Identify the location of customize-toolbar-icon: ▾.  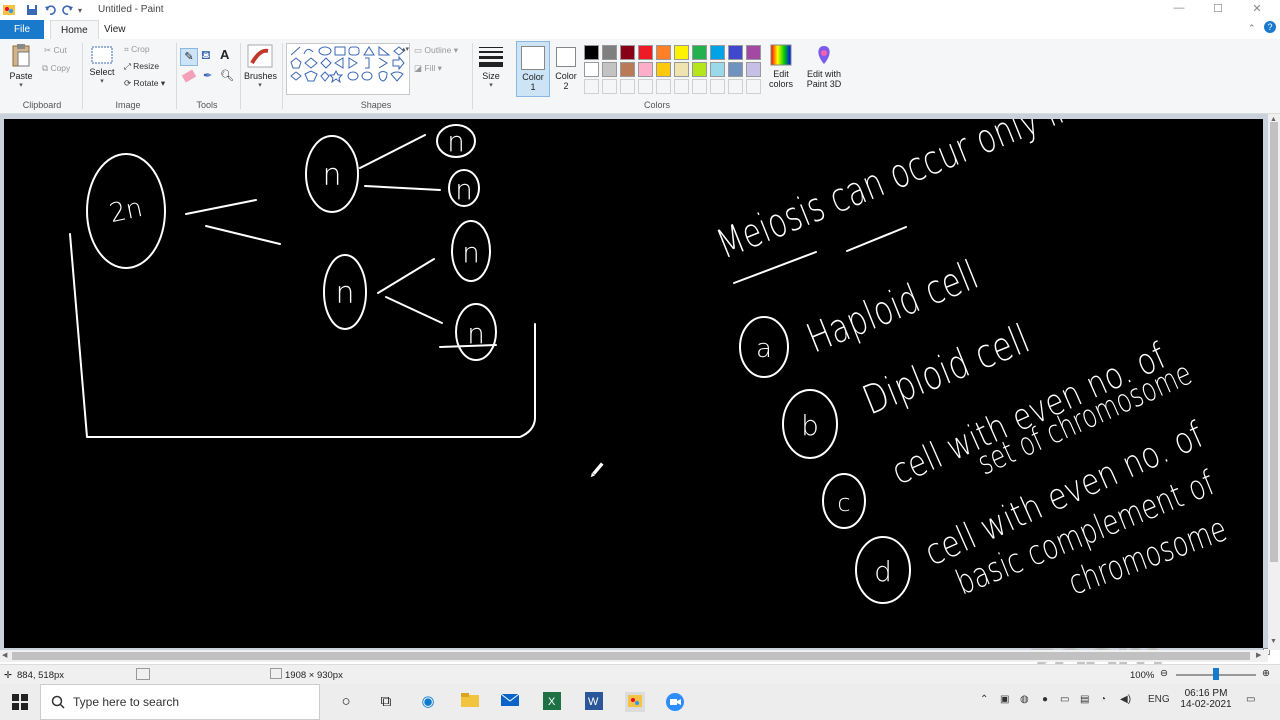
(80, 10).